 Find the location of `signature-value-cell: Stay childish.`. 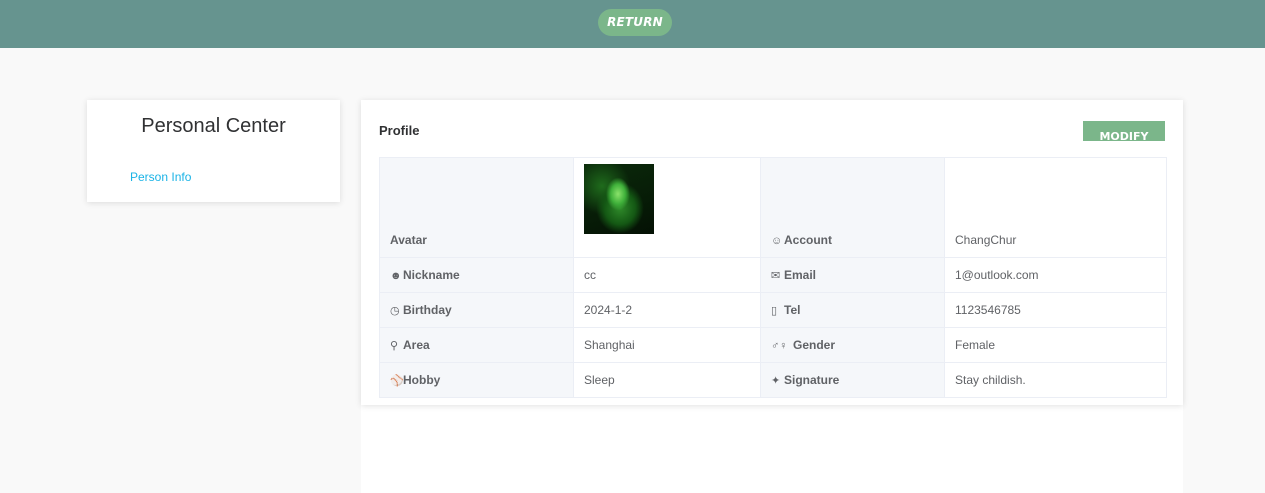

signature-value-cell: Stay childish. is located at coordinates (1055, 380).